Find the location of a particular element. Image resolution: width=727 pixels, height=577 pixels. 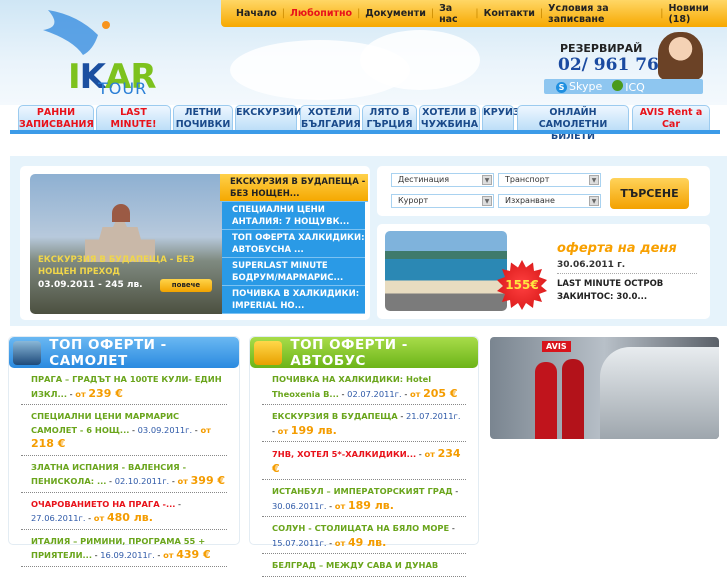

search-button: ТЪРСЕНЕ is located at coordinates (649, 193).